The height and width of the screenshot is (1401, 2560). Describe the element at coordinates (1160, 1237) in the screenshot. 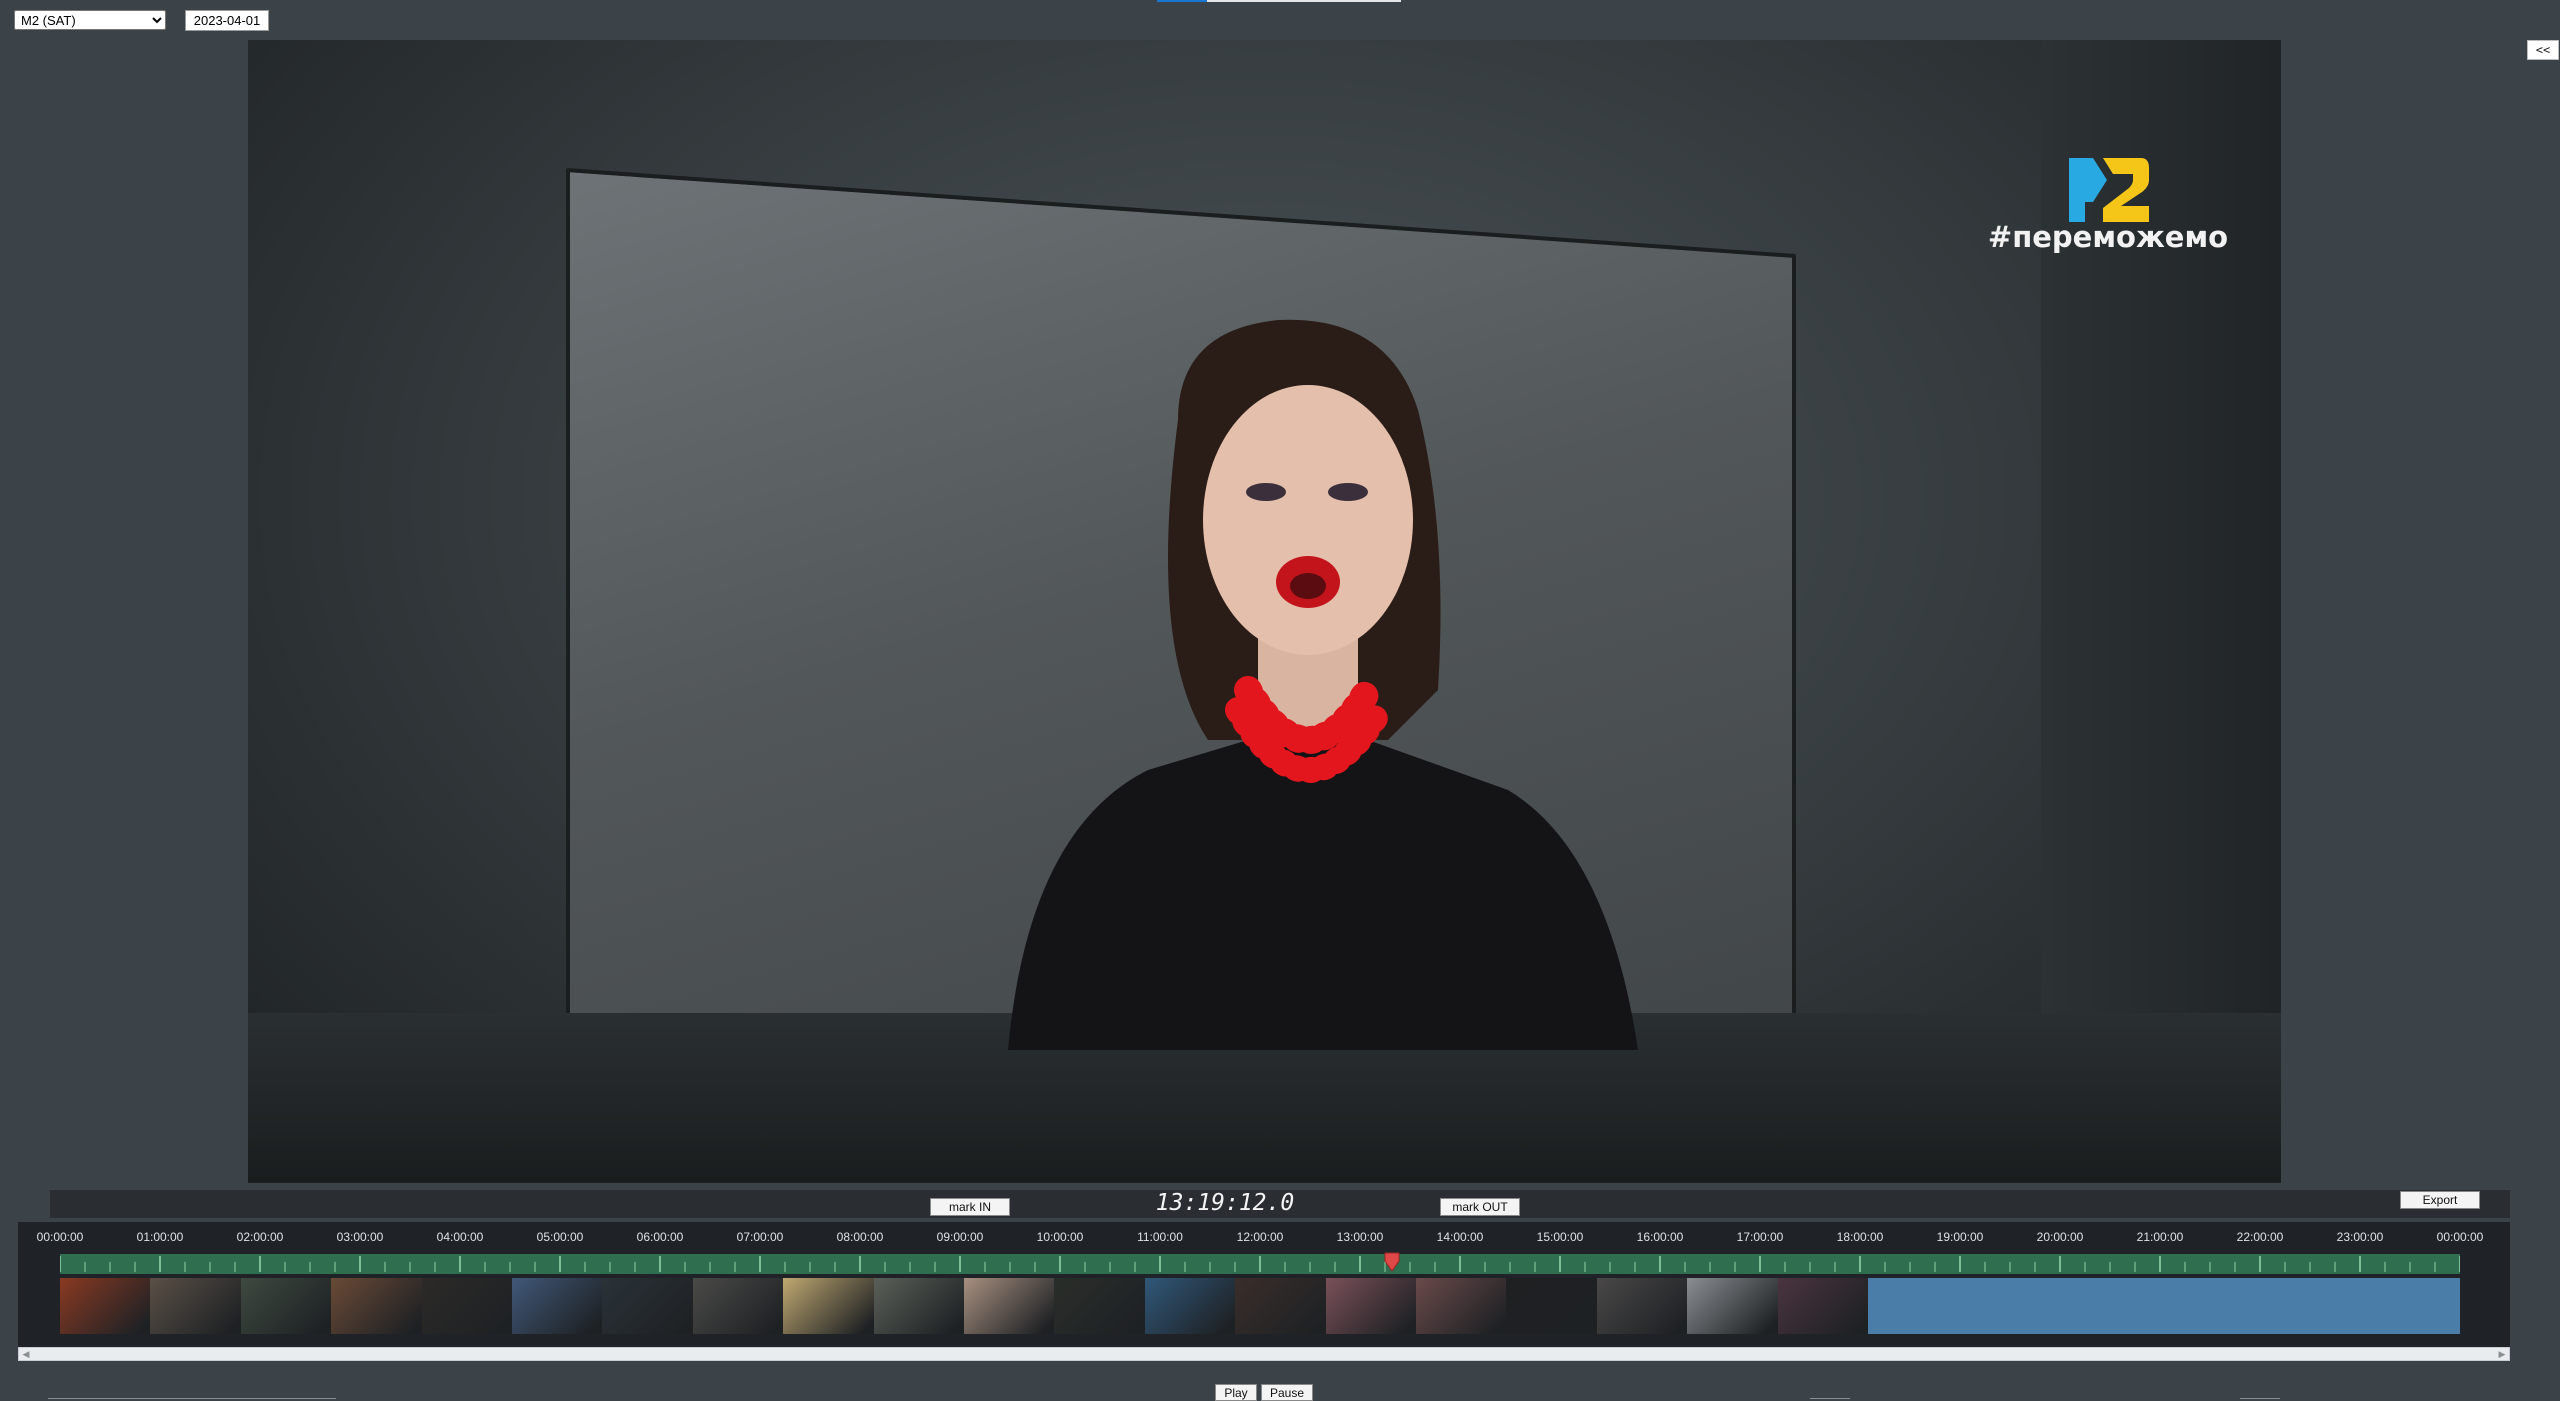

I see `hour-label: 11:00:00` at that location.